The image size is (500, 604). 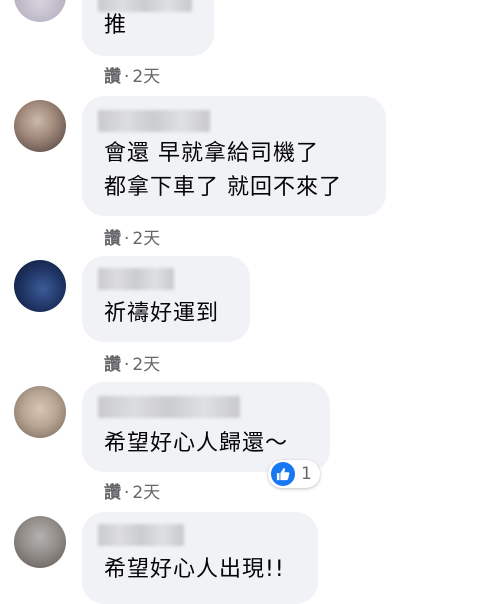 I want to click on comment-text: 會還 早就拿給司機了, so click(x=211, y=153).